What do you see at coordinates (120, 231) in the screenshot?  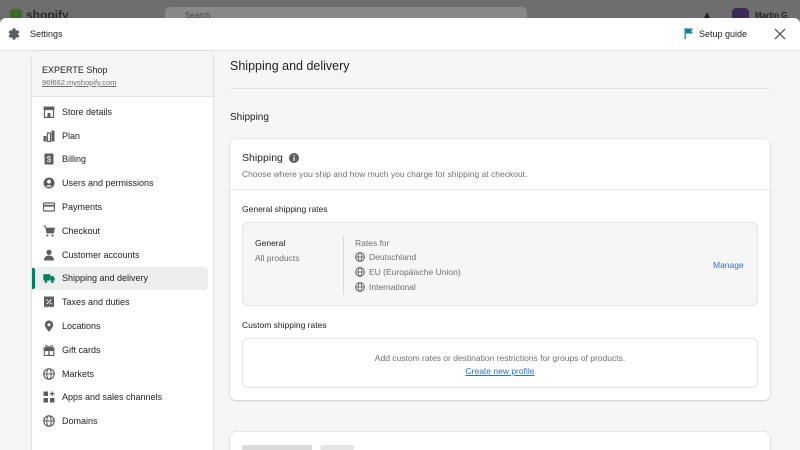 I see `sidebar-item-checkout: Checkout` at bounding box center [120, 231].